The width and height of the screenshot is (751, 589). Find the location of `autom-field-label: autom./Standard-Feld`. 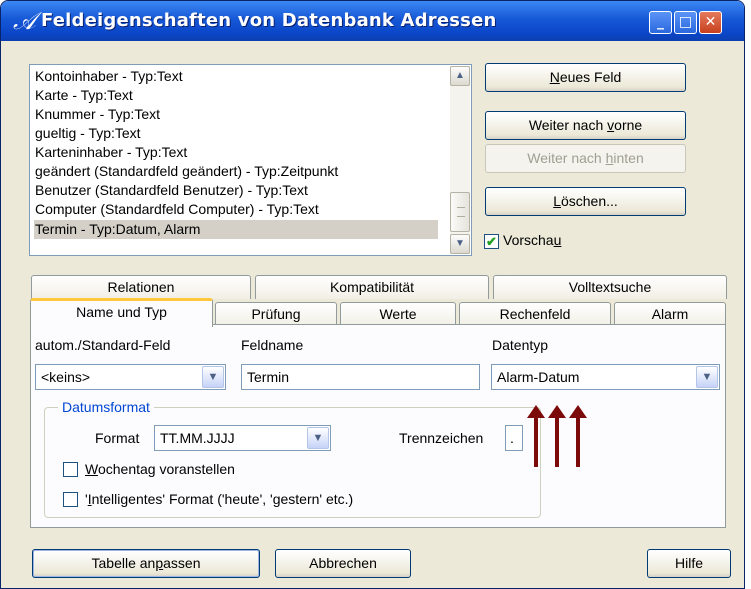

autom-field-label: autom./Standard-Feld is located at coordinates (103, 345).